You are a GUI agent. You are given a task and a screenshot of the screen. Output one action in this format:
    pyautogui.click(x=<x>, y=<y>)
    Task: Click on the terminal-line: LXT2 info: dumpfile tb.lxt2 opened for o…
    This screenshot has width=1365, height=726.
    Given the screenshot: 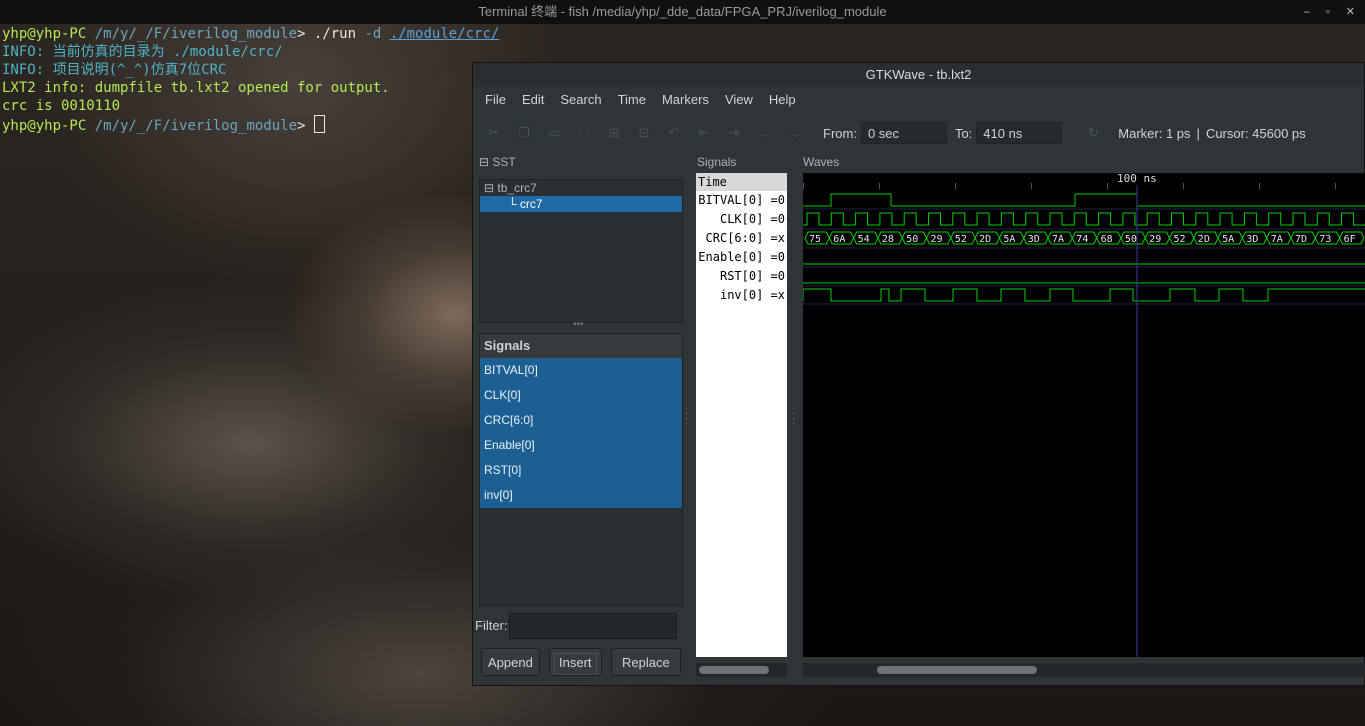 What is the action you would take?
    pyautogui.click(x=196, y=88)
    